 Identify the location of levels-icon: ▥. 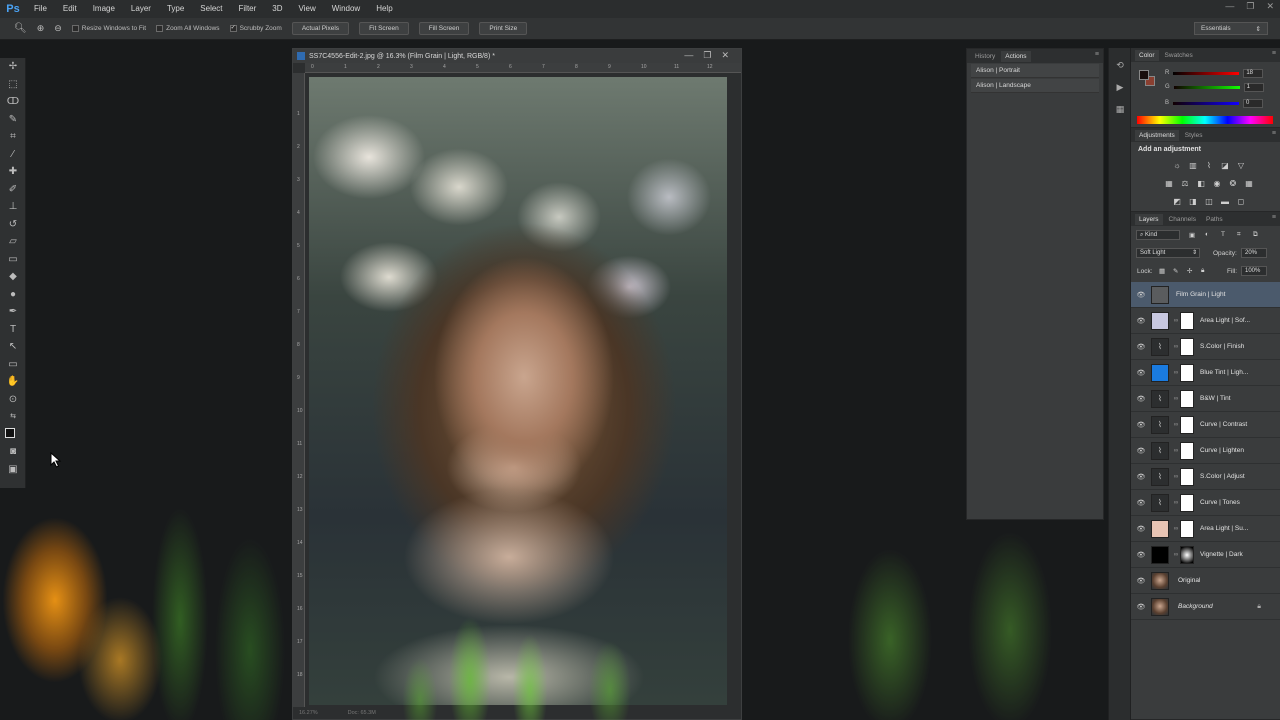
(1193, 166).